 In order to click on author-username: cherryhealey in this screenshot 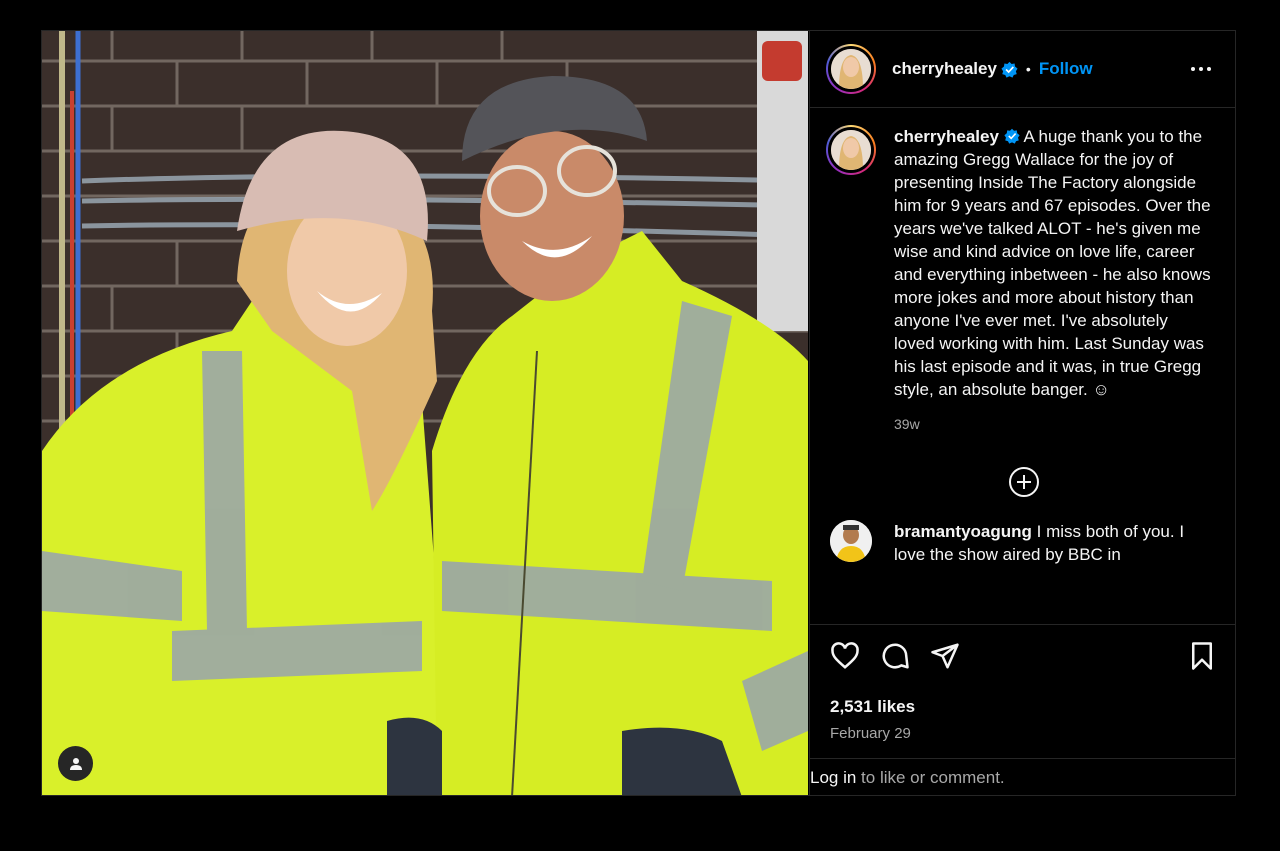, I will do `click(944, 69)`.